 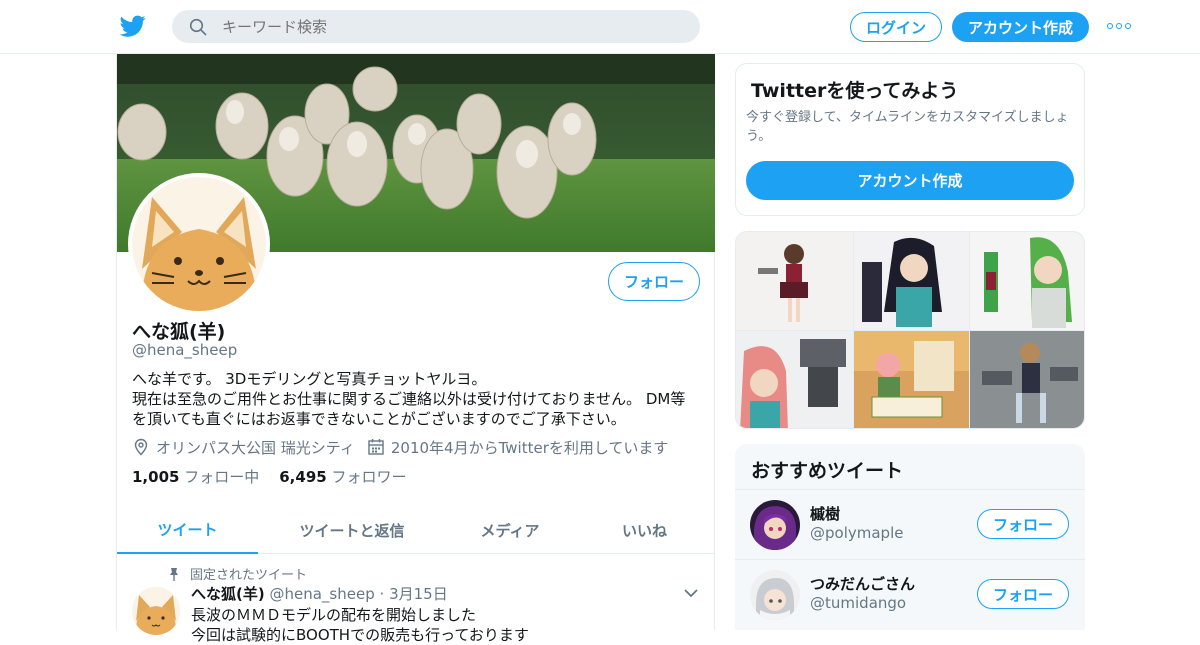 I want to click on tweet-avatar, so click(x=156, y=611).